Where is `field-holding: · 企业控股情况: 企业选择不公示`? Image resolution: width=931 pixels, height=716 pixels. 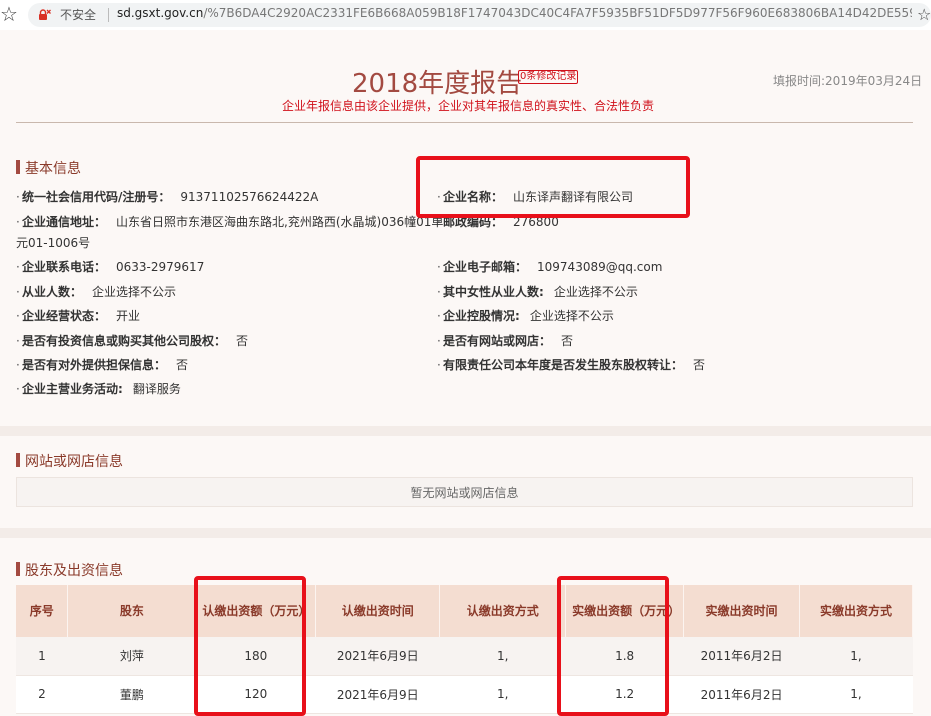
field-holding: · 企业控股情况: 企业选择不公示 is located at coordinates (525, 316).